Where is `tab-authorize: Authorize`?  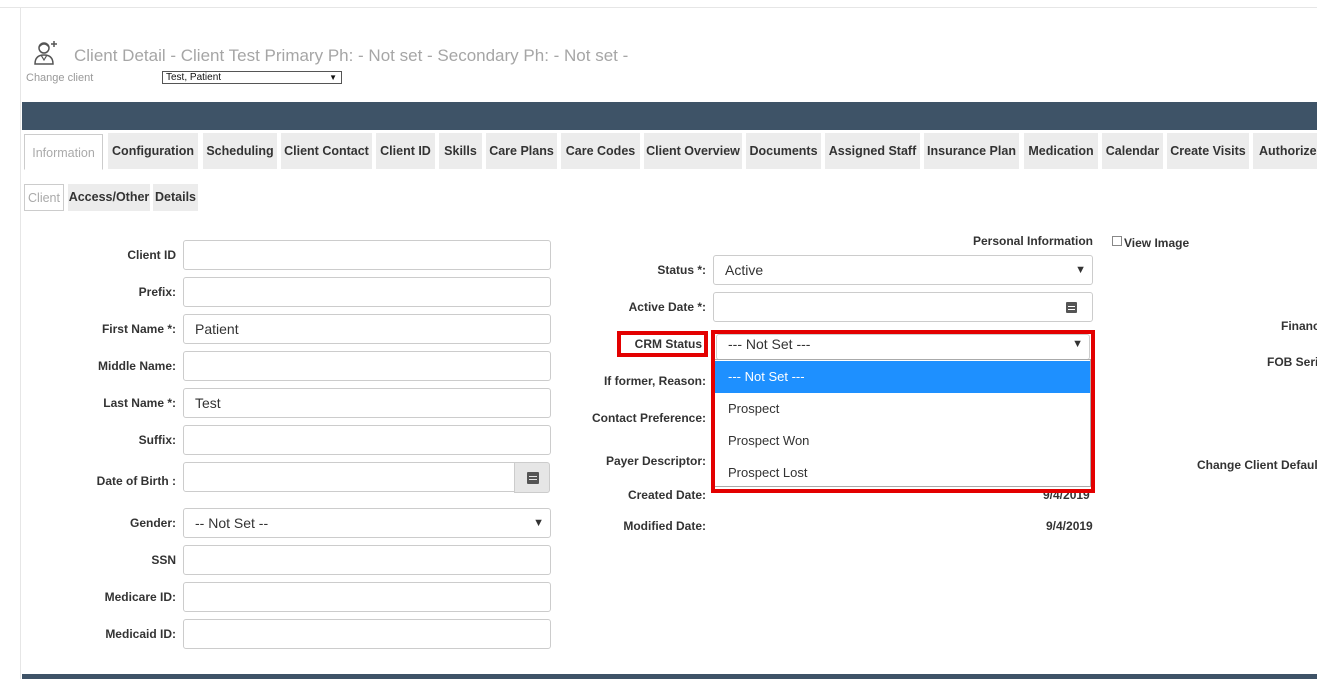 tab-authorize: Authorize is located at coordinates (1285, 151).